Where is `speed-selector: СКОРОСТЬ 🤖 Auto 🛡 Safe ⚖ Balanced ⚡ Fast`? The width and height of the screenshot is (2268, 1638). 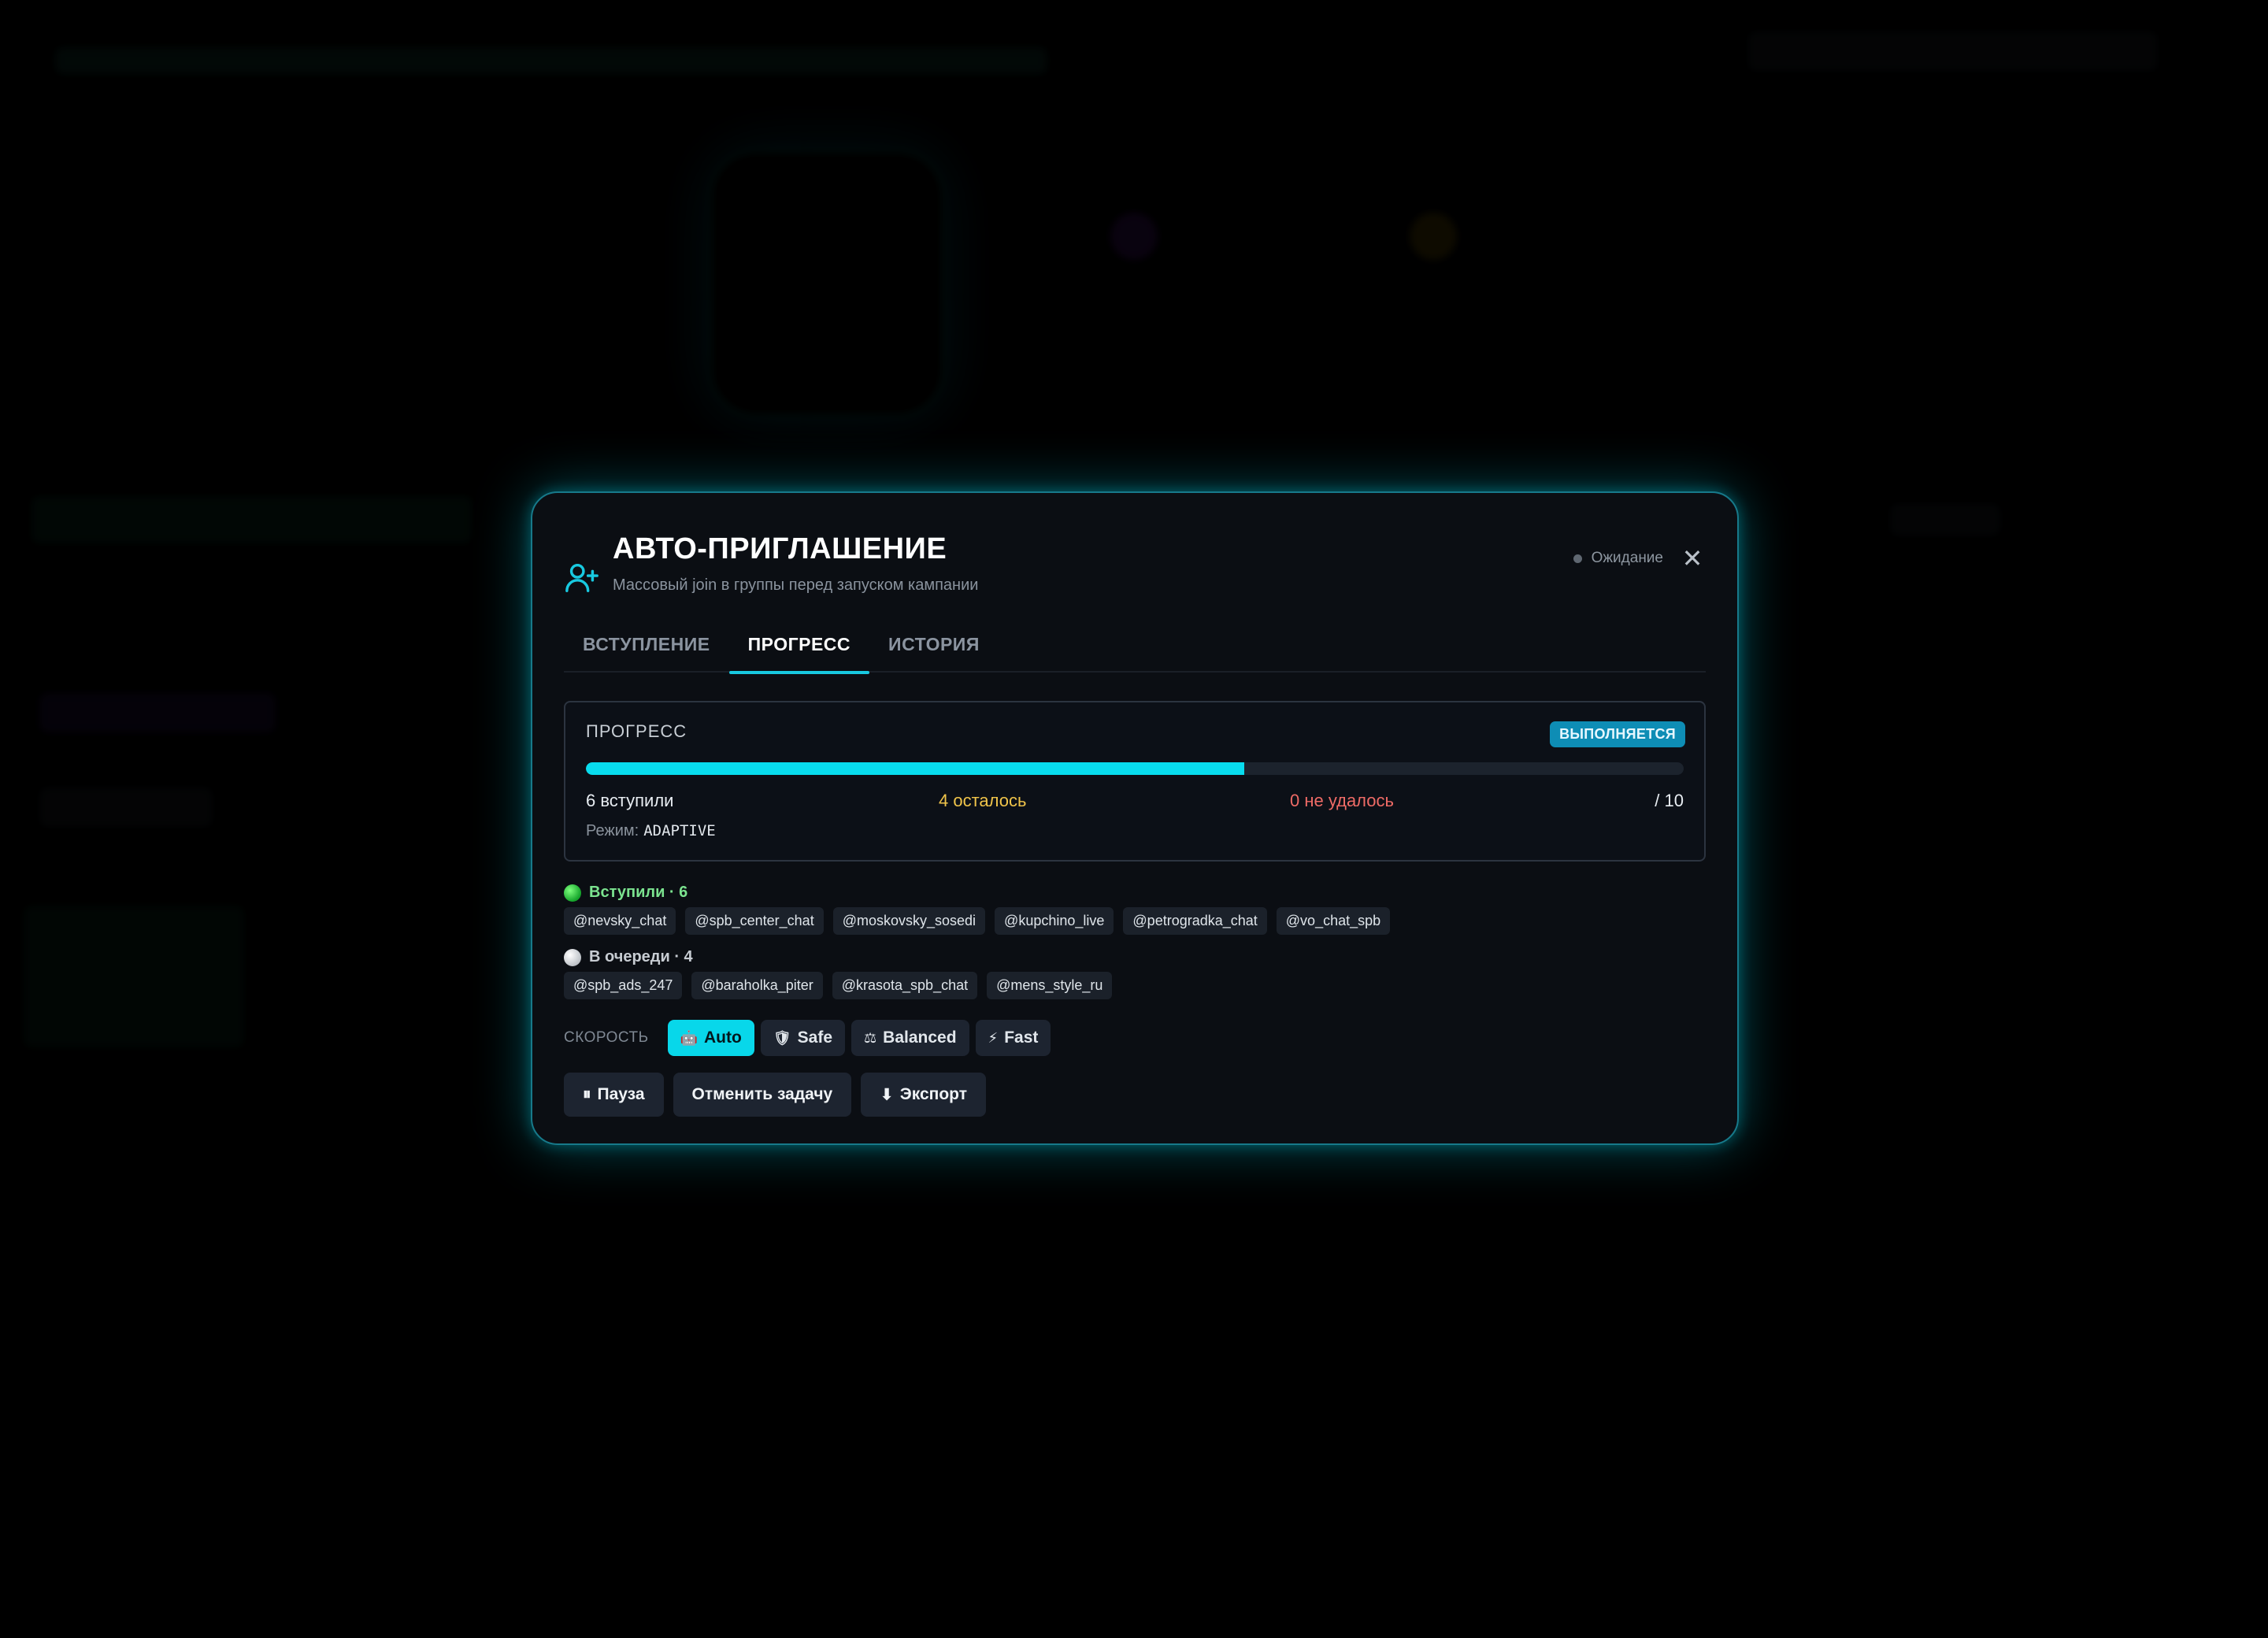
speed-selector: СКОРОСТЬ 🤖 Auto 🛡 Safe ⚖ Balanced ⚡ Fast is located at coordinates (807, 1038).